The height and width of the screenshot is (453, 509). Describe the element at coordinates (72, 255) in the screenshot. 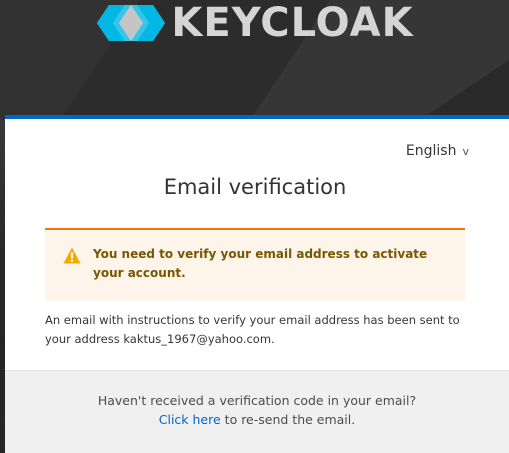

I see `warning-icon` at that location.